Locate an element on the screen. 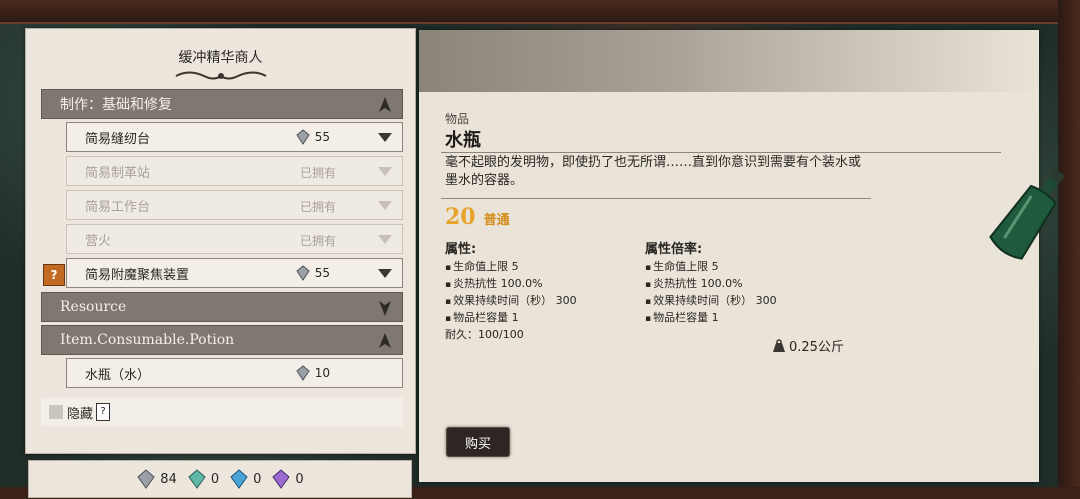 The width and height of the screenshot is (1080, 499). category-resource: Resource is located at coordinates (222, 307).